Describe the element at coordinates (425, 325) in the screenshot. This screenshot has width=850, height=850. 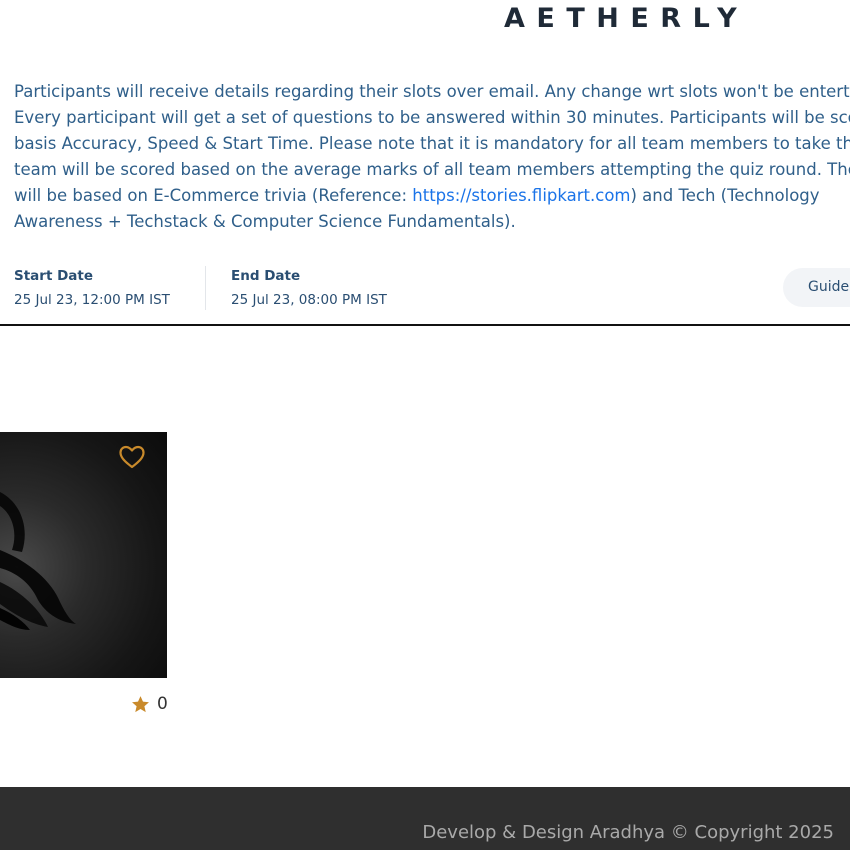
I see `header-divider` at that location.